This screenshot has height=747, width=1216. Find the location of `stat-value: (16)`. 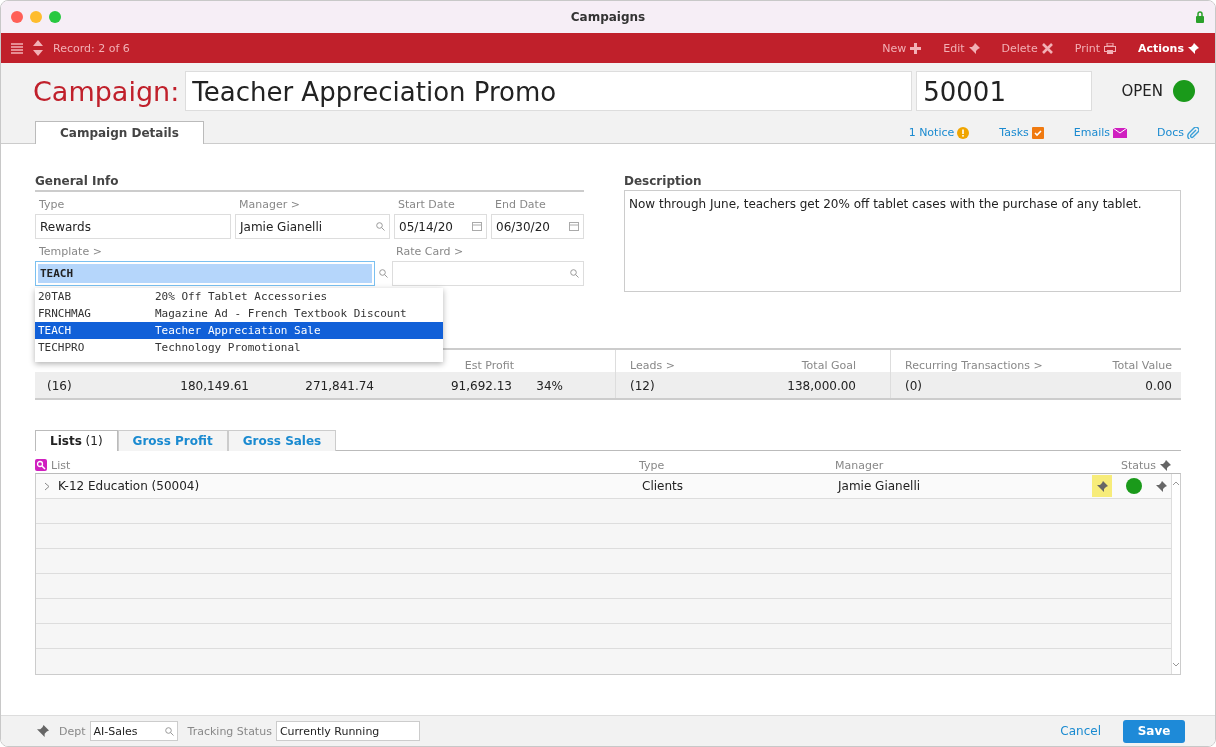

stat-value: (16) is located at coordinates (59, 386).